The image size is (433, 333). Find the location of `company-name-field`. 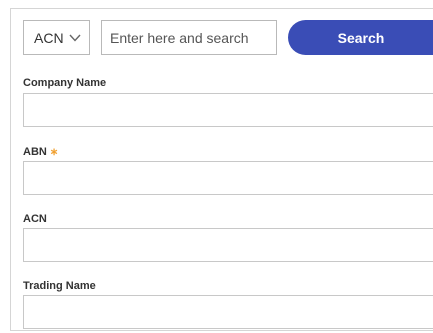

company-name-field is located at coordinates (228, 110).